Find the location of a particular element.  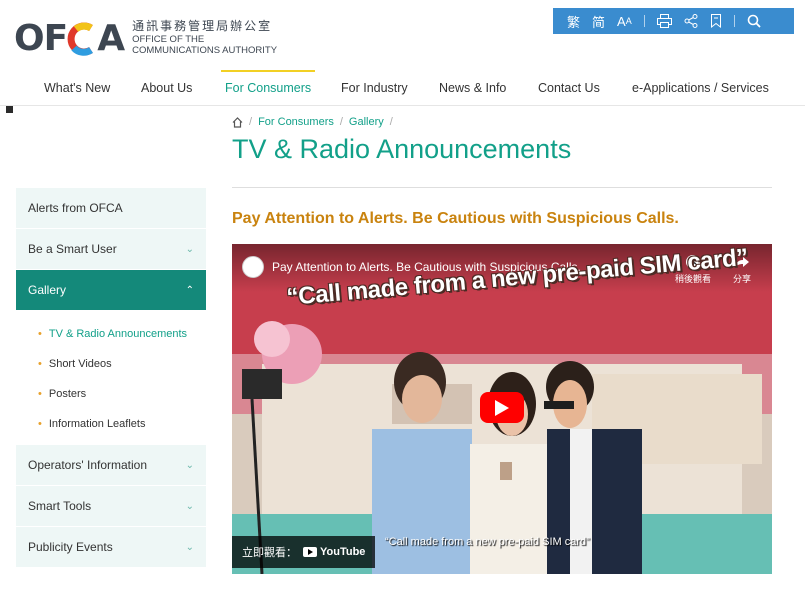

title-divider is located at coordinates (502, 187).